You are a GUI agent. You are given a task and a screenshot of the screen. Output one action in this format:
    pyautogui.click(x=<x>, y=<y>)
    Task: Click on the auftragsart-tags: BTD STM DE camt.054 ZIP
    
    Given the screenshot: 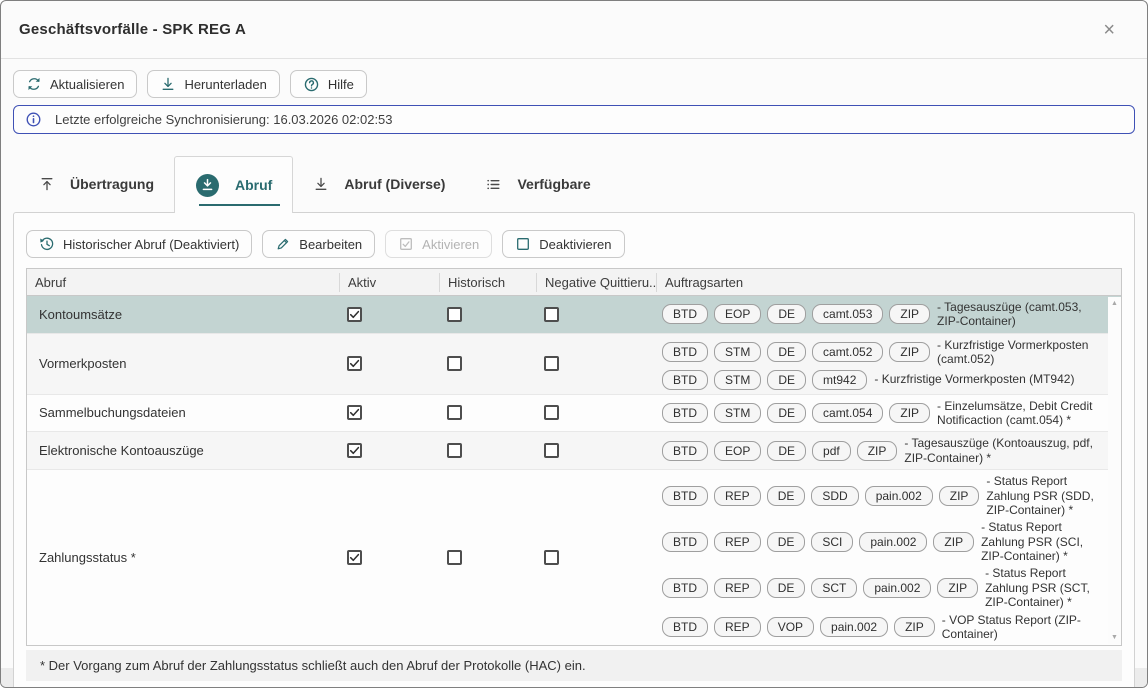 What is the action you would take?
    pyautogui.click(x=796, y=412)
    